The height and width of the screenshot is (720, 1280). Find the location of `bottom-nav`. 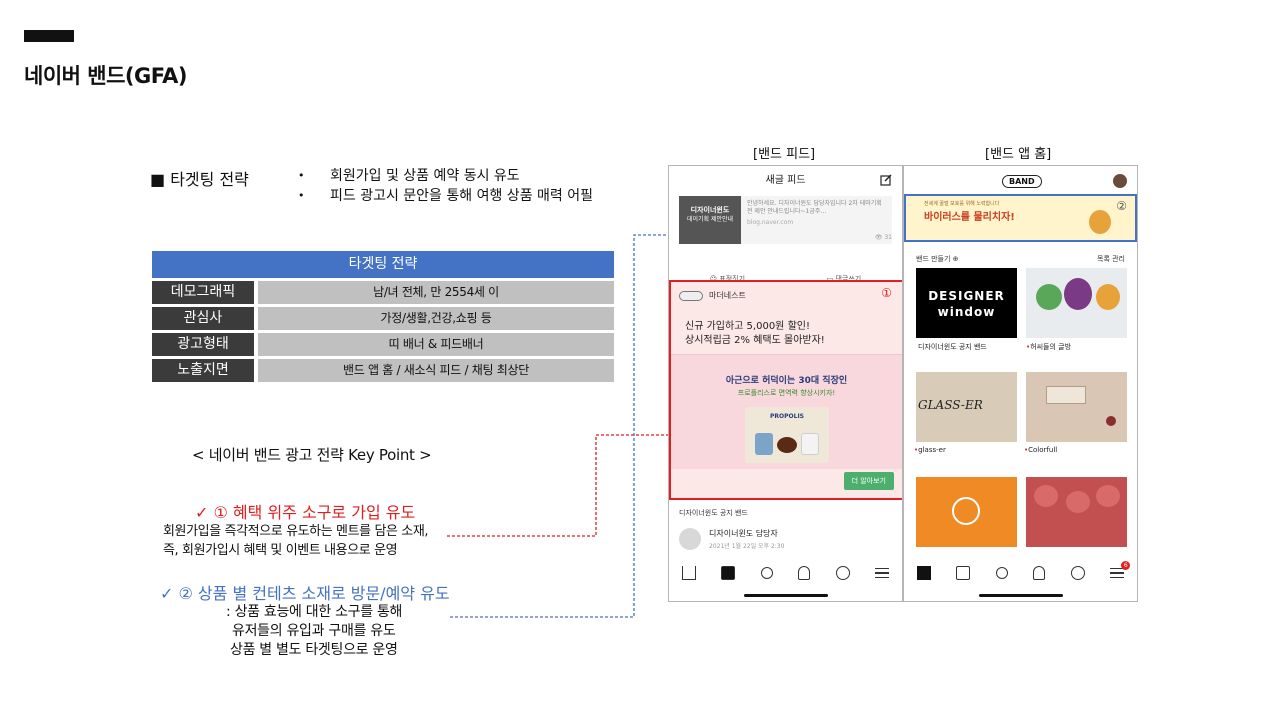

bottom-nav is located at coordinates (785, 573).